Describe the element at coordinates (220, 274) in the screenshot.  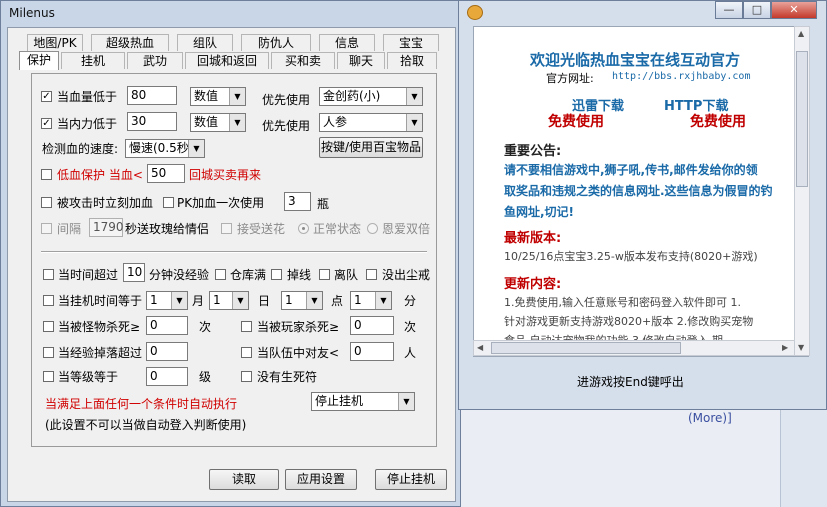
I see `warehouse-full-checkbox` at that location.